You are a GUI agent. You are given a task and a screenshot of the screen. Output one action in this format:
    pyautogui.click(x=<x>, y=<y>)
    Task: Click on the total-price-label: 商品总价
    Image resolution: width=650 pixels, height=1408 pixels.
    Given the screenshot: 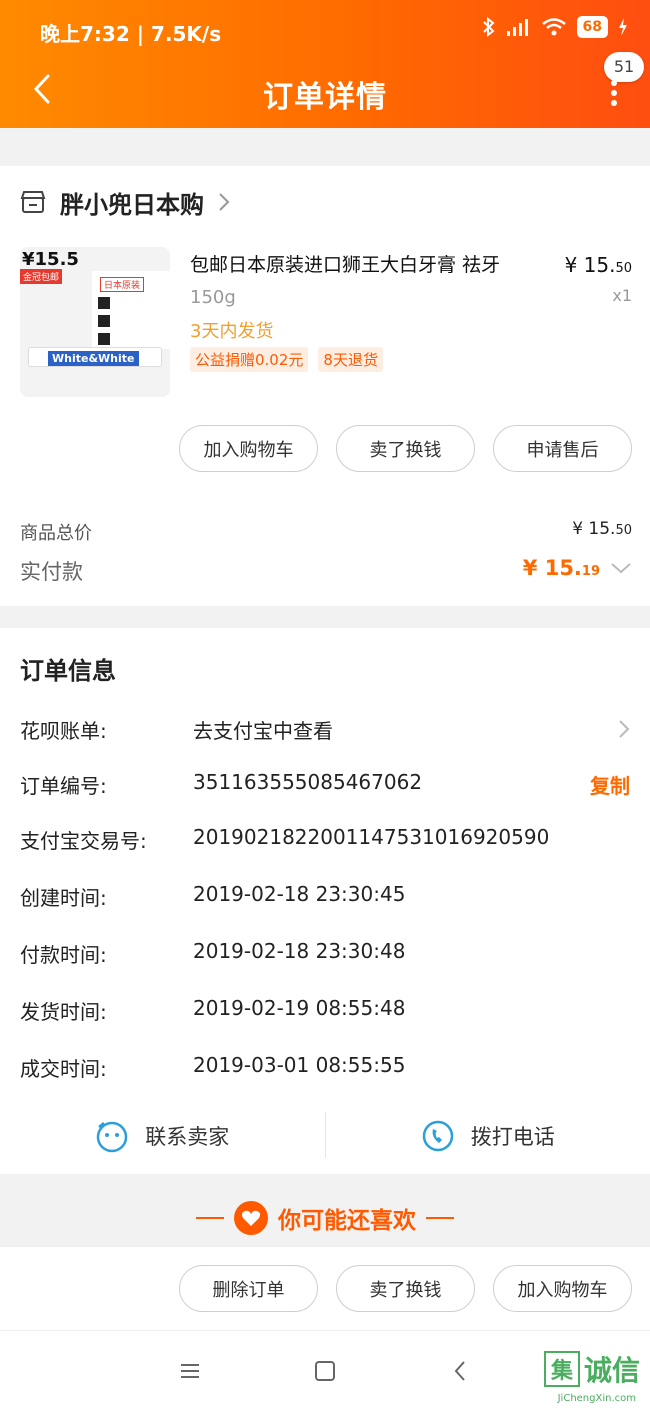 What is the action you would take?
    pyautogui.click(x=56, y=533)
    